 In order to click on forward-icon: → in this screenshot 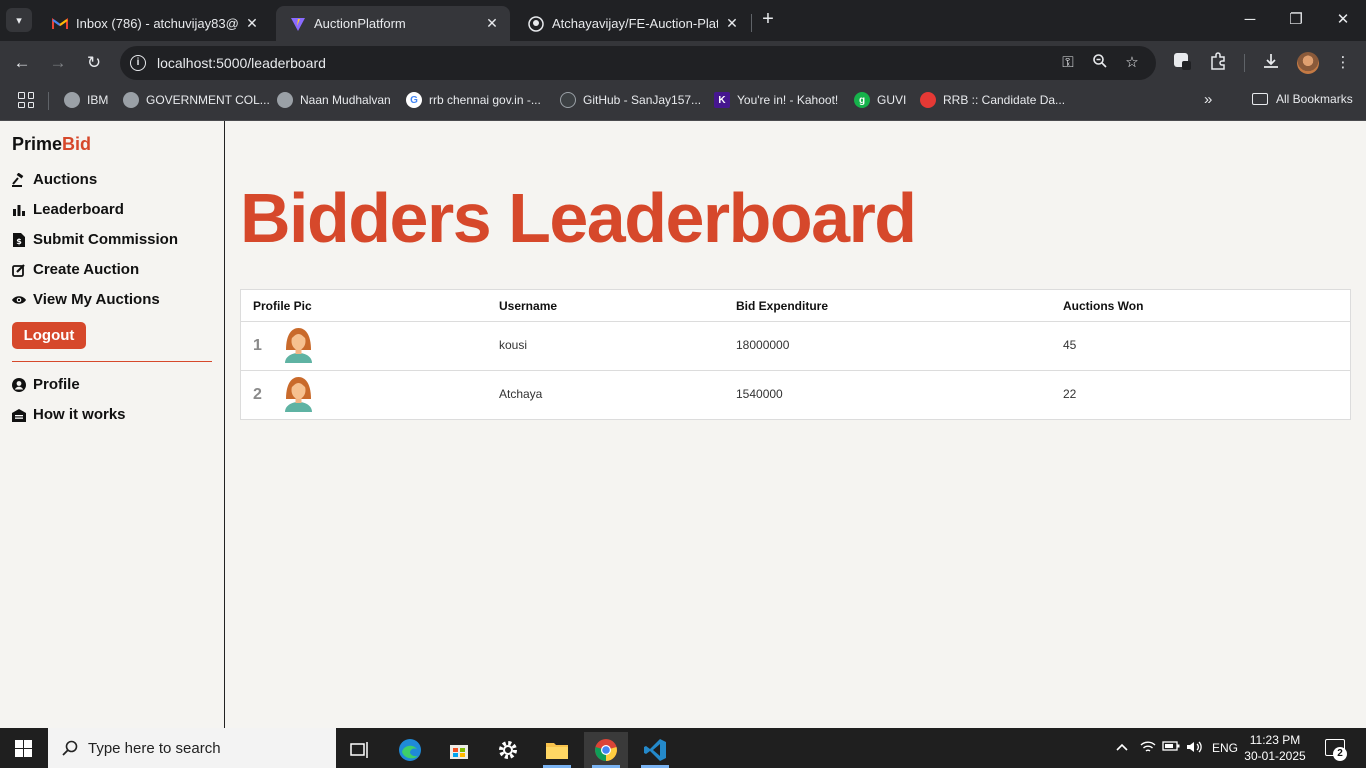, I will do `click(58, 63)`.